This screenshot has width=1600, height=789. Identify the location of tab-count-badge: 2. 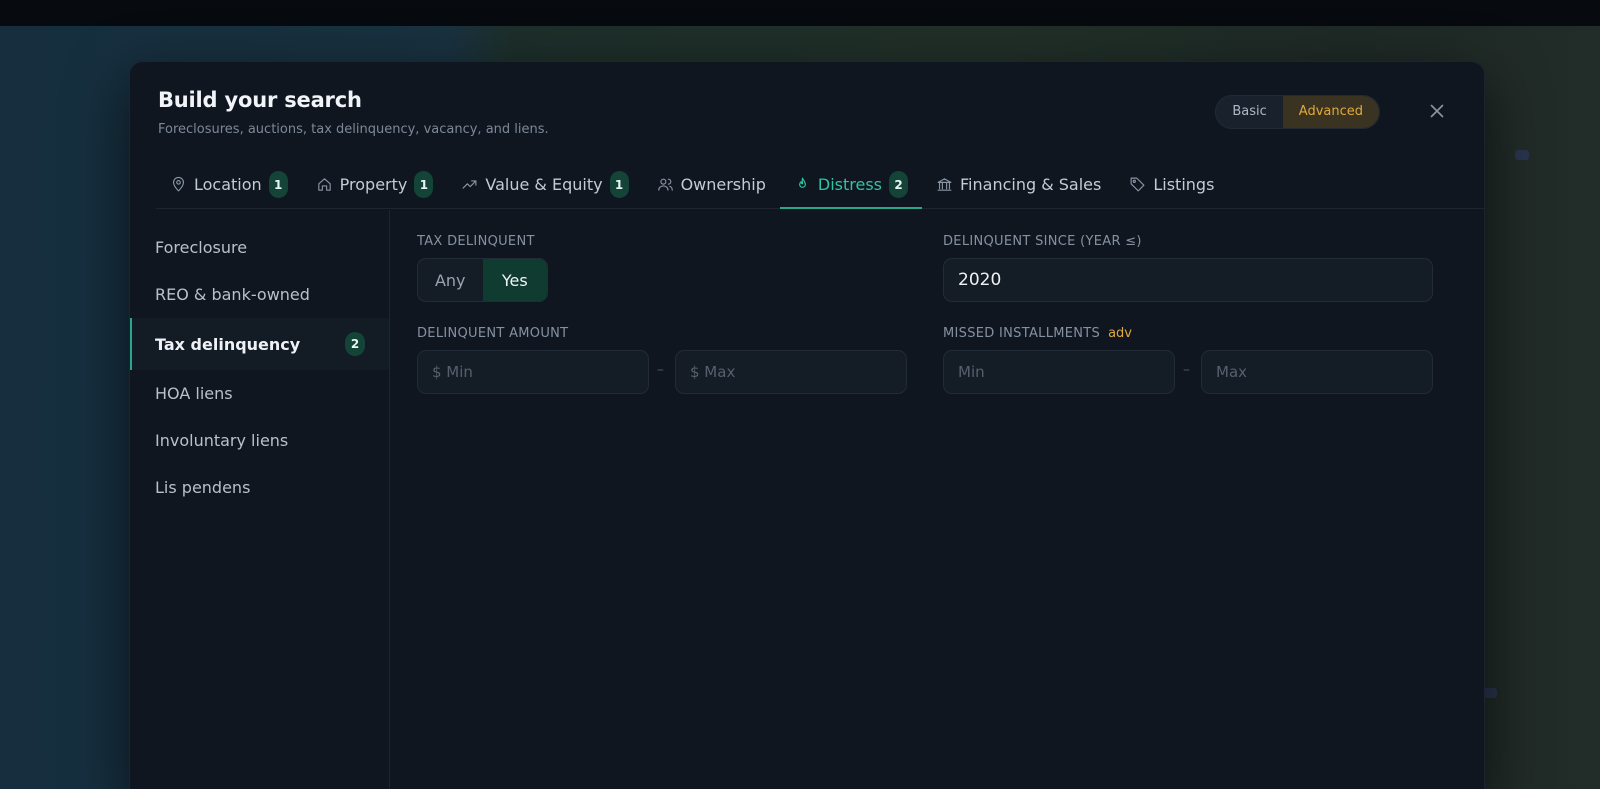
(899, 184).